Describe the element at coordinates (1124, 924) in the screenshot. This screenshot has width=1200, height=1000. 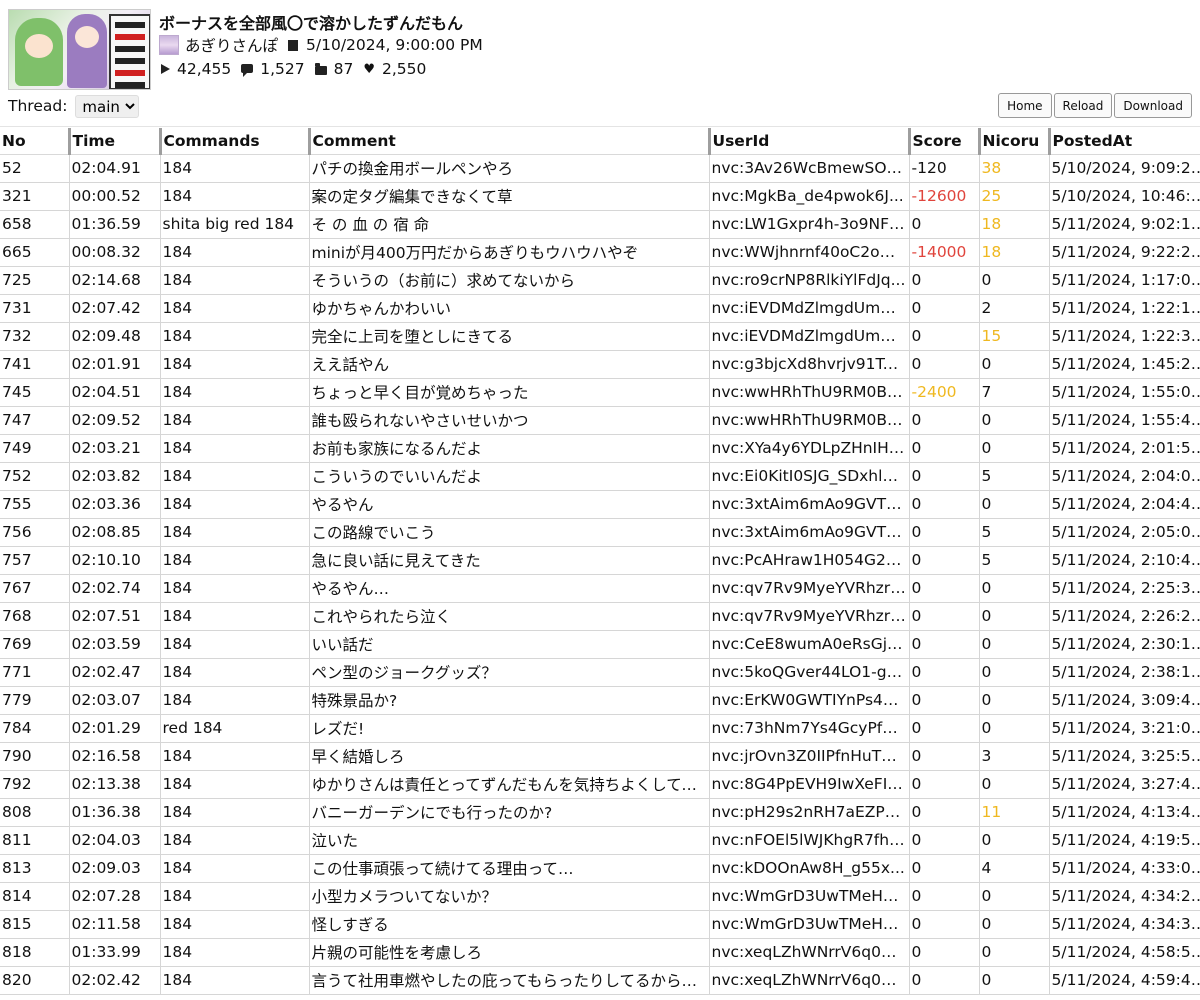
I see `cell-postedat: 5/11/2024, 4:34:30 PM` at that location.